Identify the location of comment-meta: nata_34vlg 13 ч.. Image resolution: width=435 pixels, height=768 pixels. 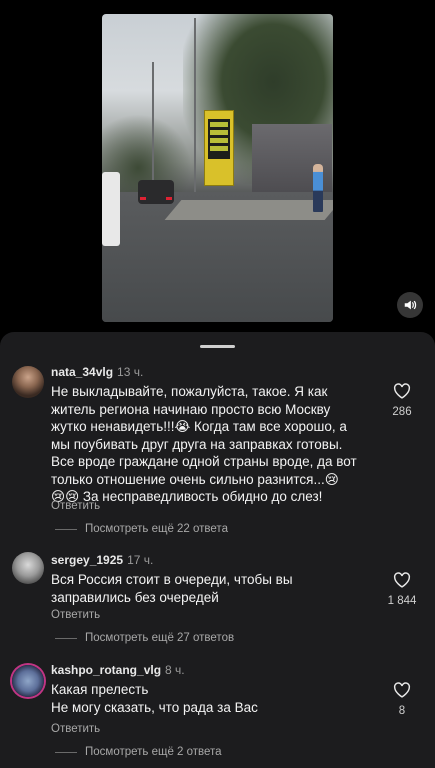
(97, 372).